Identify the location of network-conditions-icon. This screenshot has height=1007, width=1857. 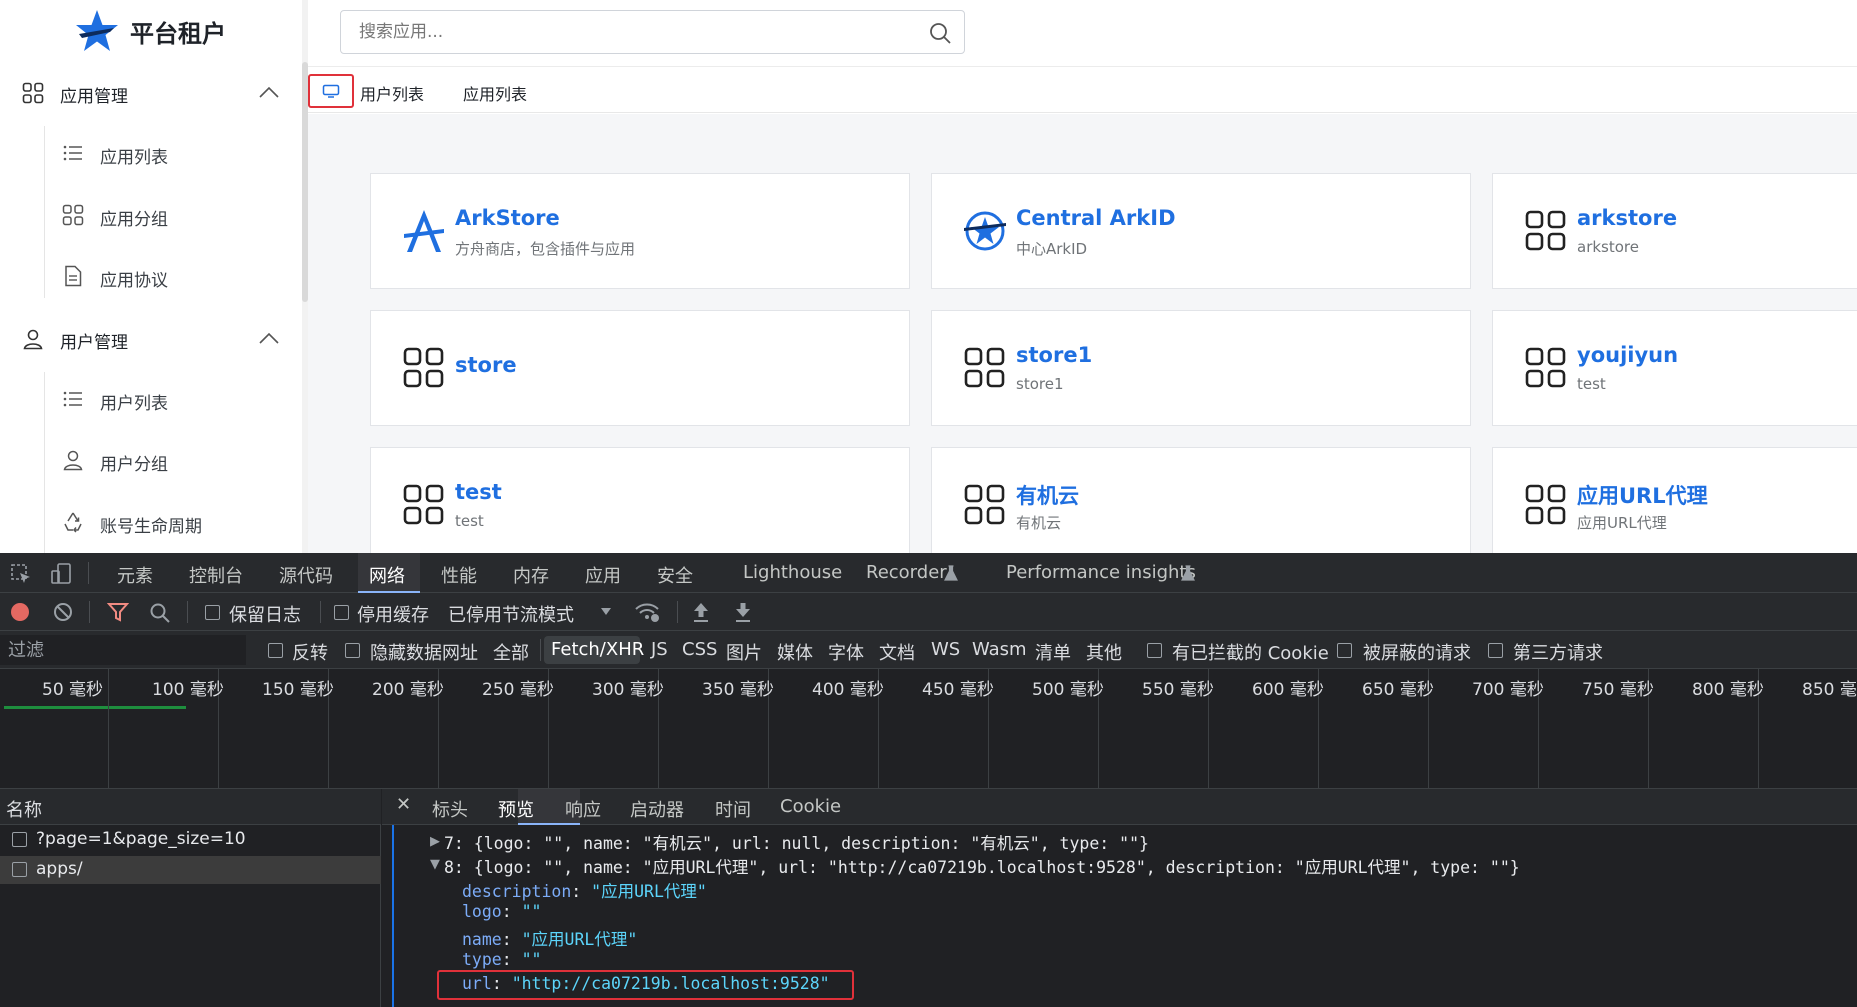
(647, 612).